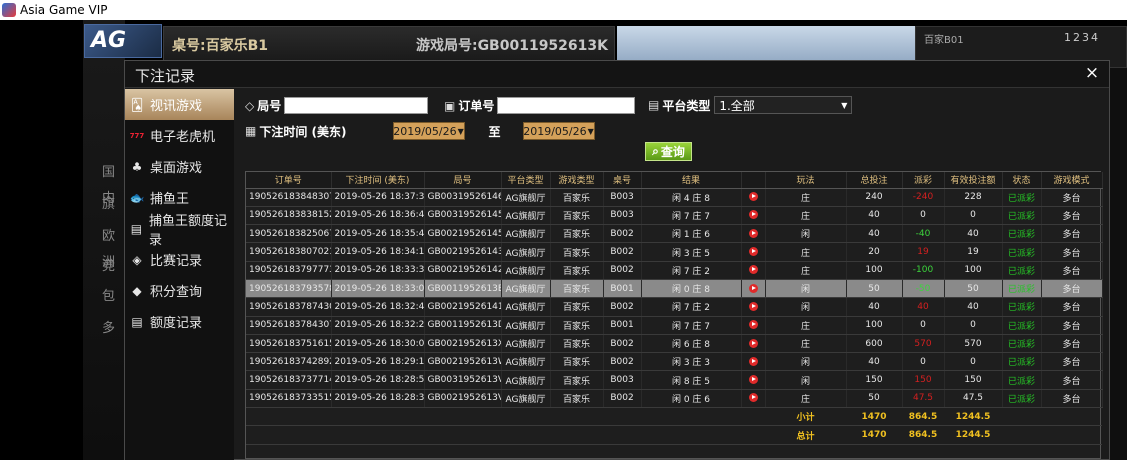 Image resolution: width=1127 pixels, height=460 pixels. What do you see at coordinates (806, 180) in the screenshot?
I see `column-header: 玩法` at bounding box center [806, 180].